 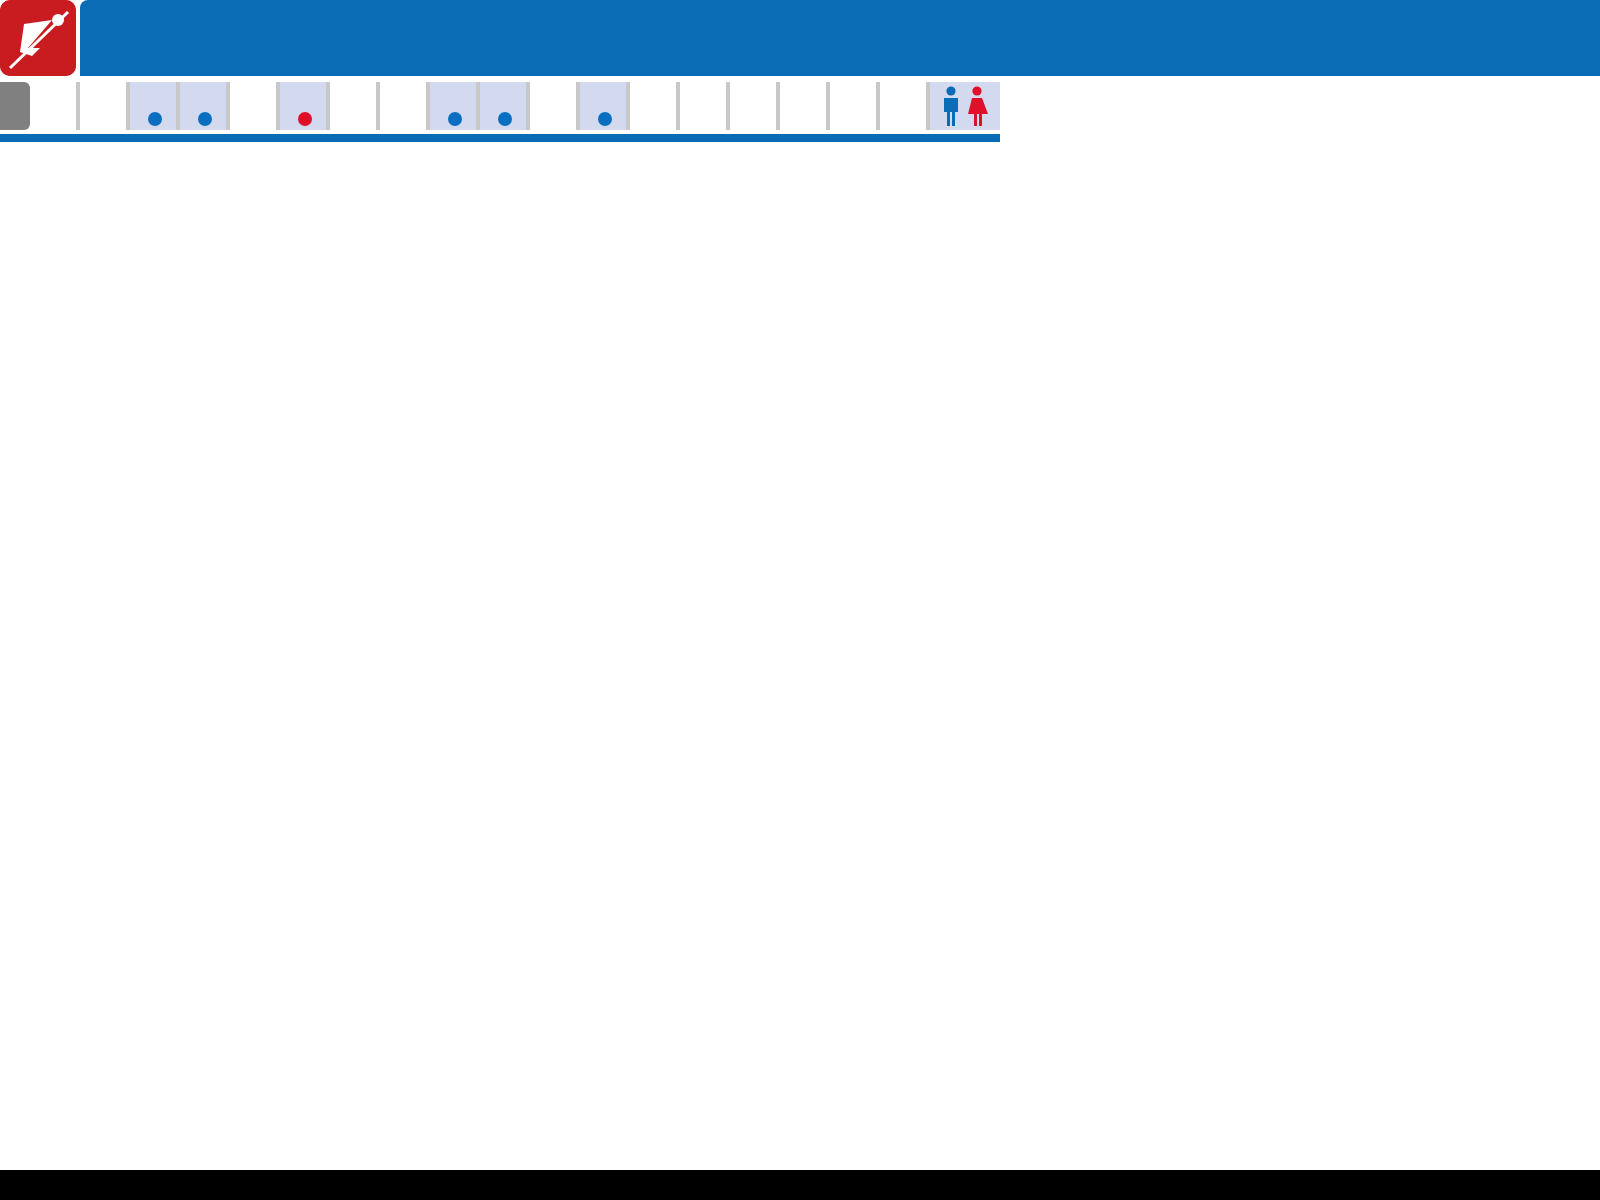 I want to click on woman-icon, so click(x=977, y=106).